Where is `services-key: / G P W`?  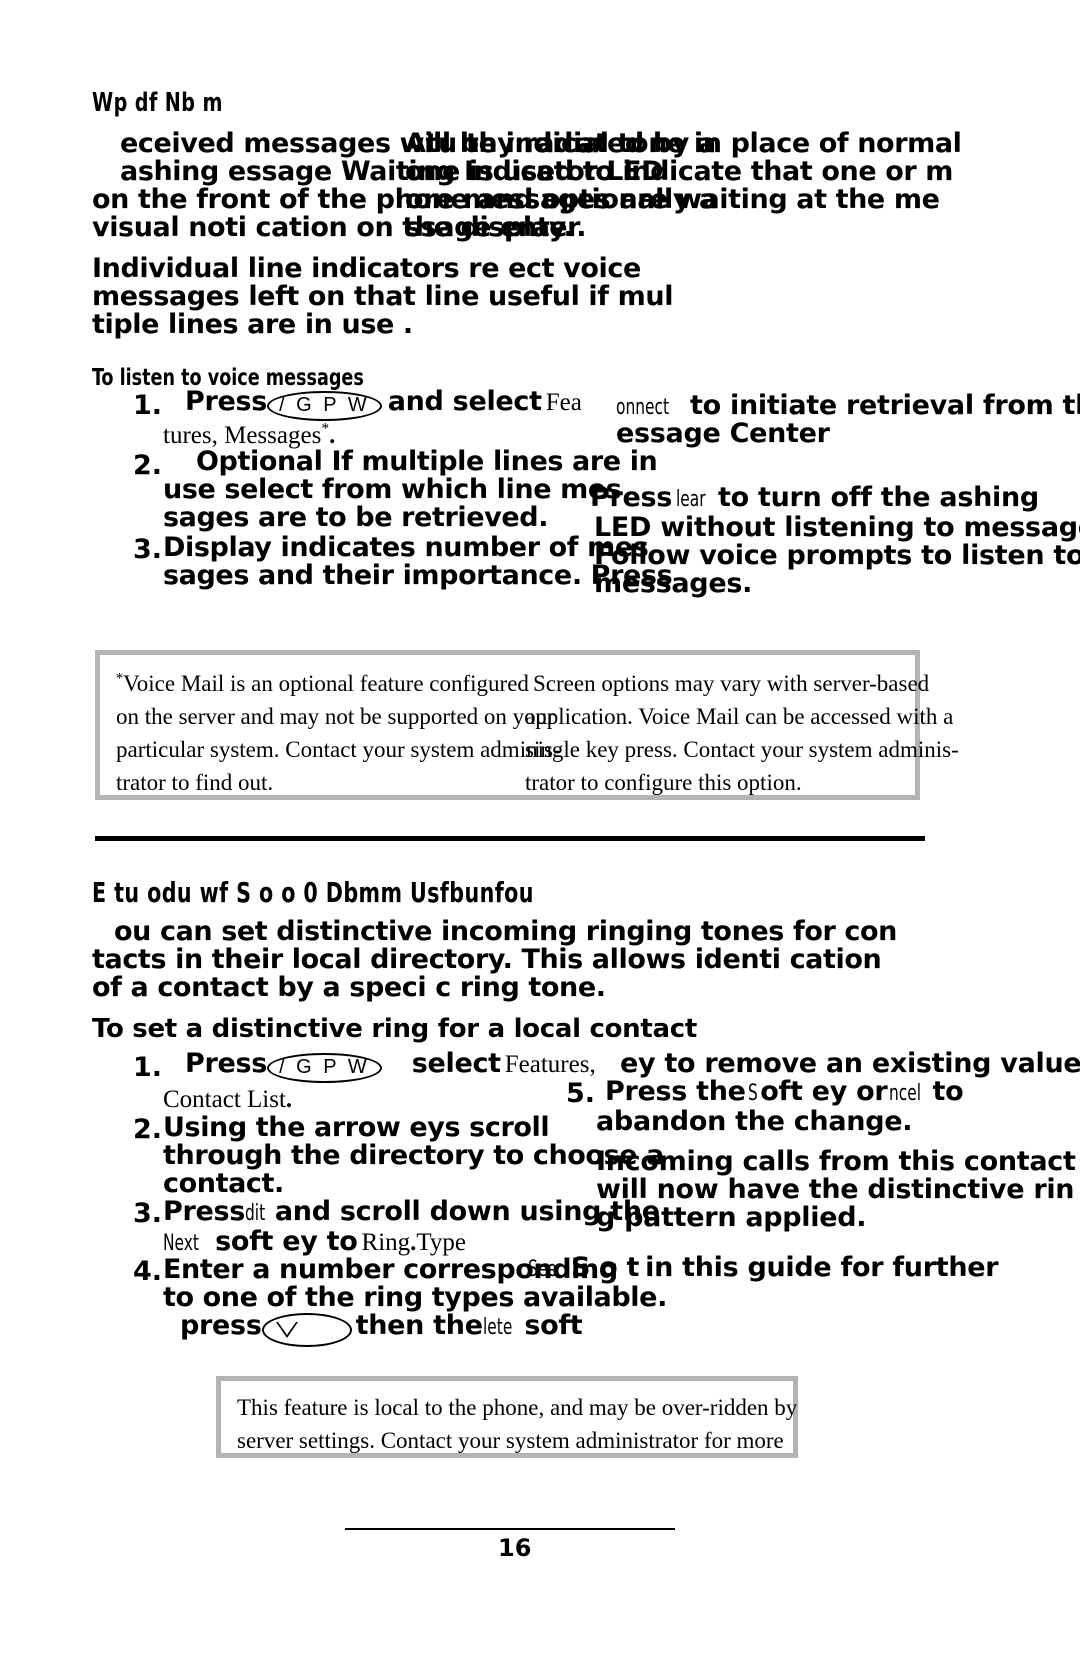 services-key: / G P W is located at coordinates (324, 406).